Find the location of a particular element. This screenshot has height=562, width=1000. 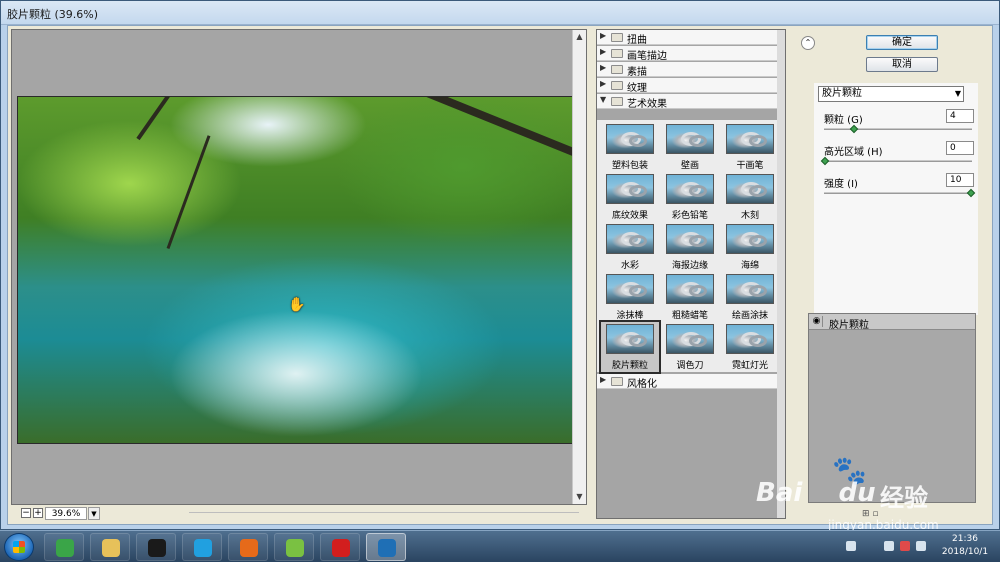

category-stylize: ▶ 风格化 is located at coordinates (688, 382).